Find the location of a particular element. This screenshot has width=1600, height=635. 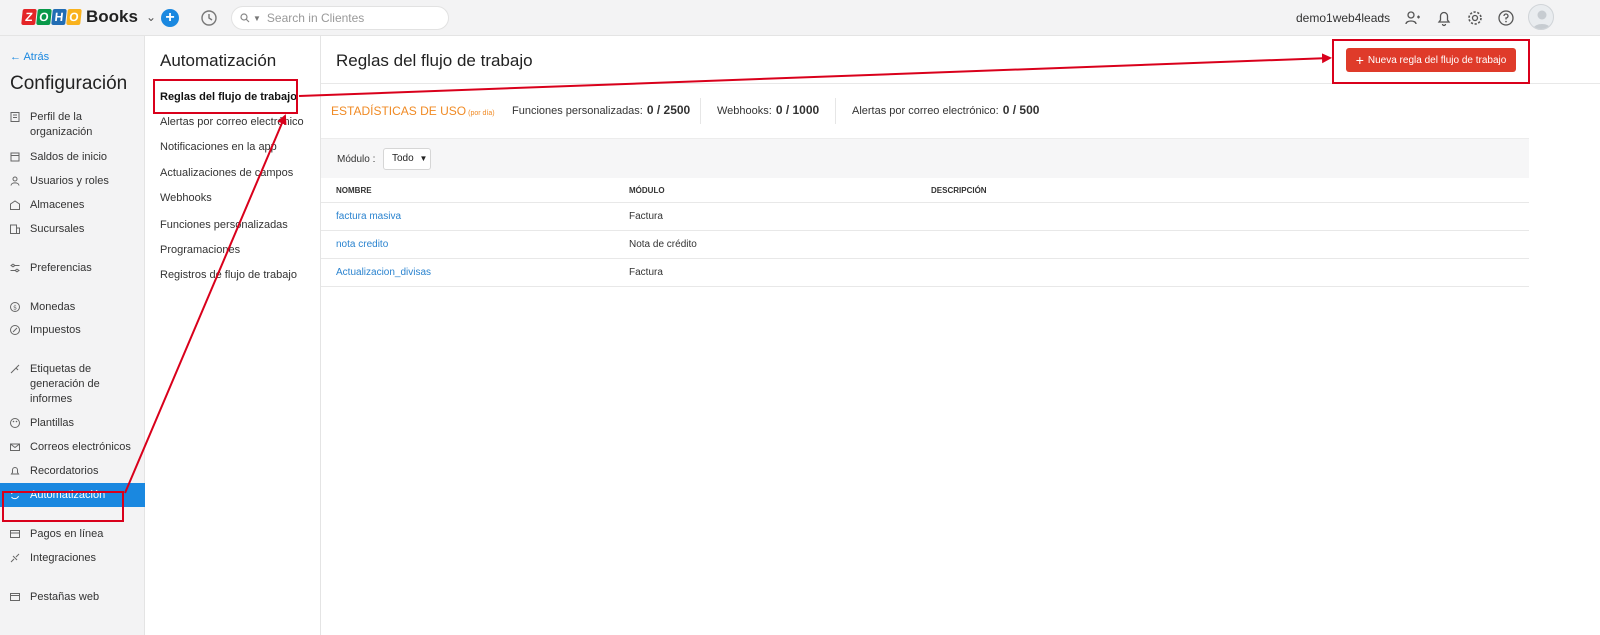

module-filter-bar: Módulo : Todo ▼ is located at coordinates (925, 158).